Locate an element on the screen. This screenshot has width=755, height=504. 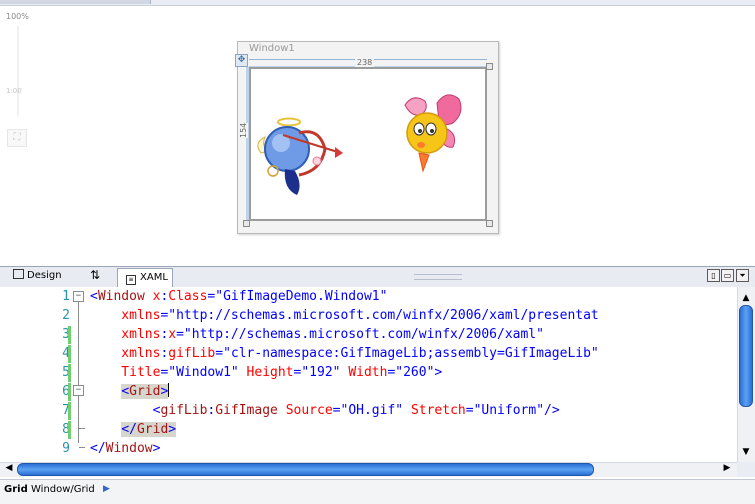
scroll-up-icon: ▲ is located at coordinates (746, 298).